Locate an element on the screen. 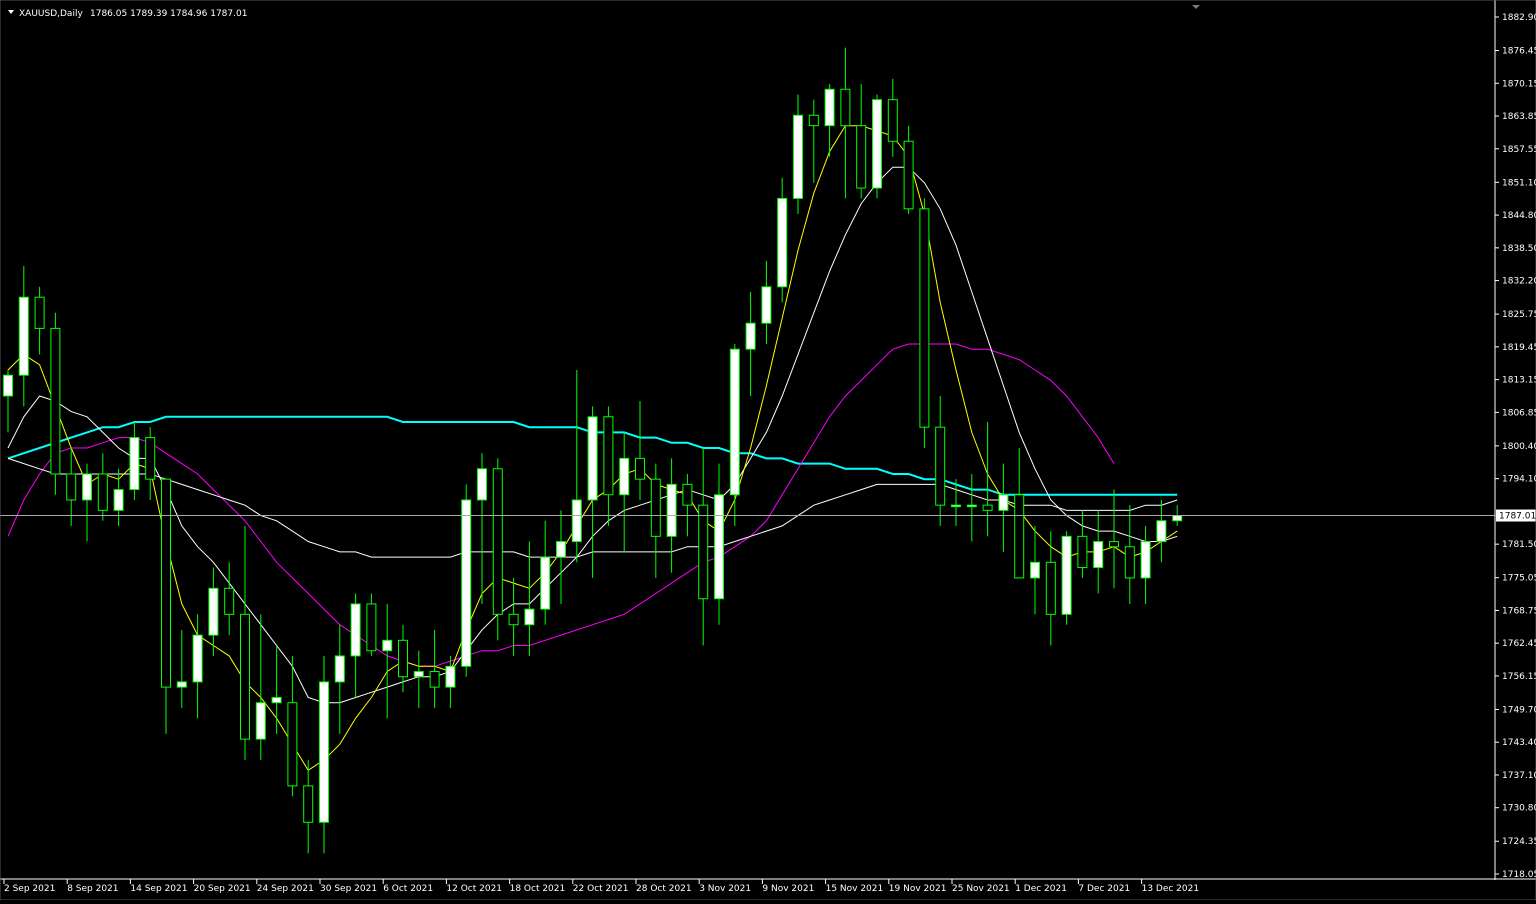 This screenshot has width=1536, height=904. price-tick-label: 1781.50 is located at coordinates (1519, 545).